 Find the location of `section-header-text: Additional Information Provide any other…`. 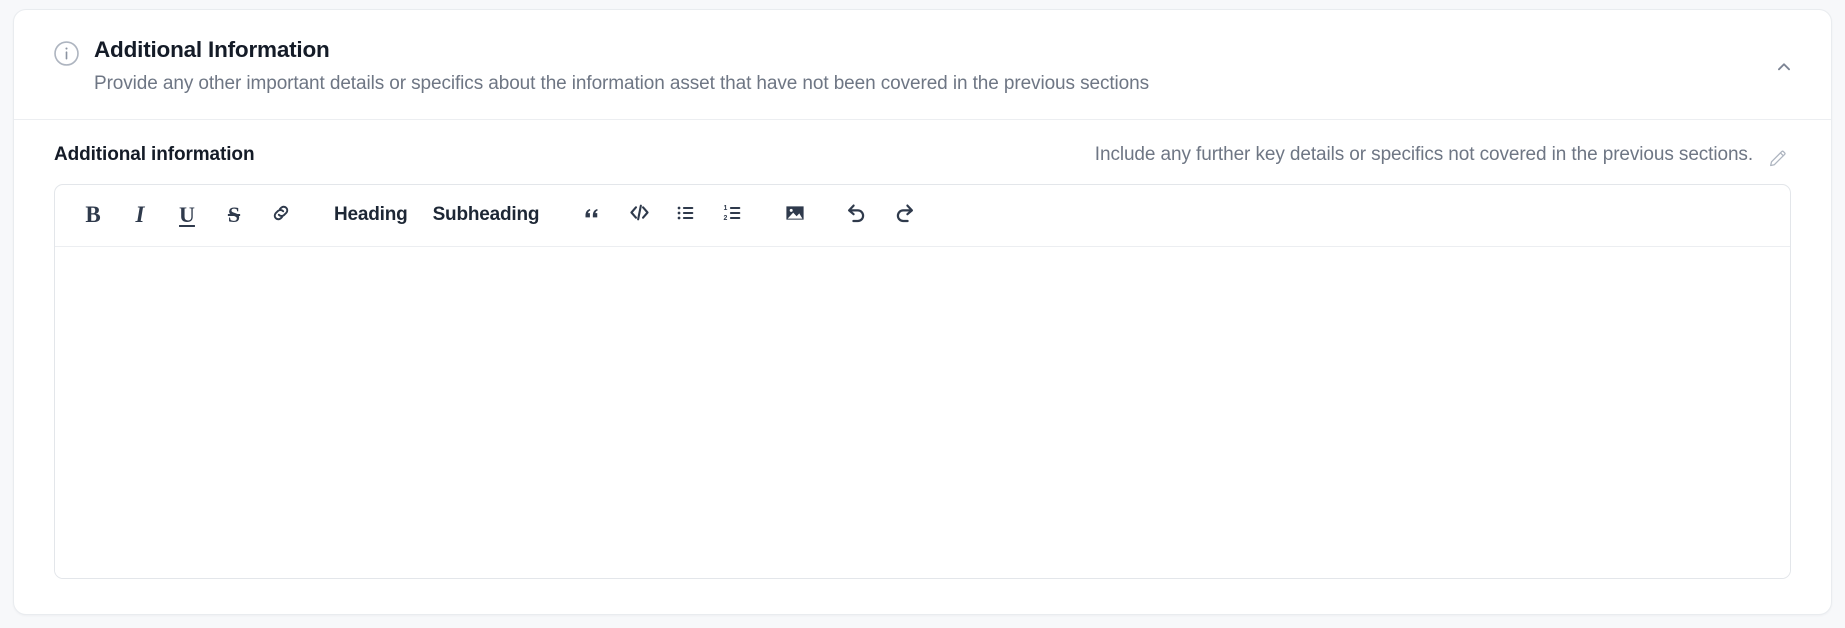

section-header-text: Additional Information Provide any other… is located at coordinates (947, 66).